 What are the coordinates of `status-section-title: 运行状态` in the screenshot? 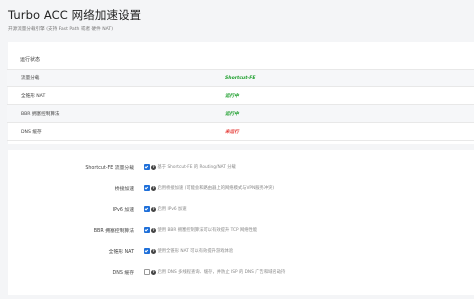 It's located at (30, 60).